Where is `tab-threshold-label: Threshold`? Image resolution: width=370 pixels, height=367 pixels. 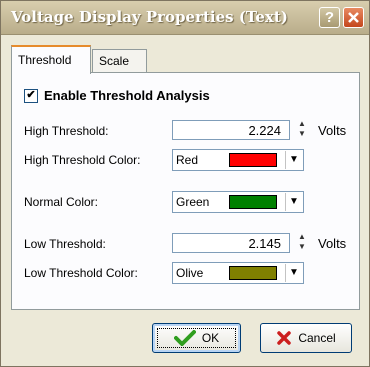
tab-threshold-label: Threshold is located at coordinates (45, 60).